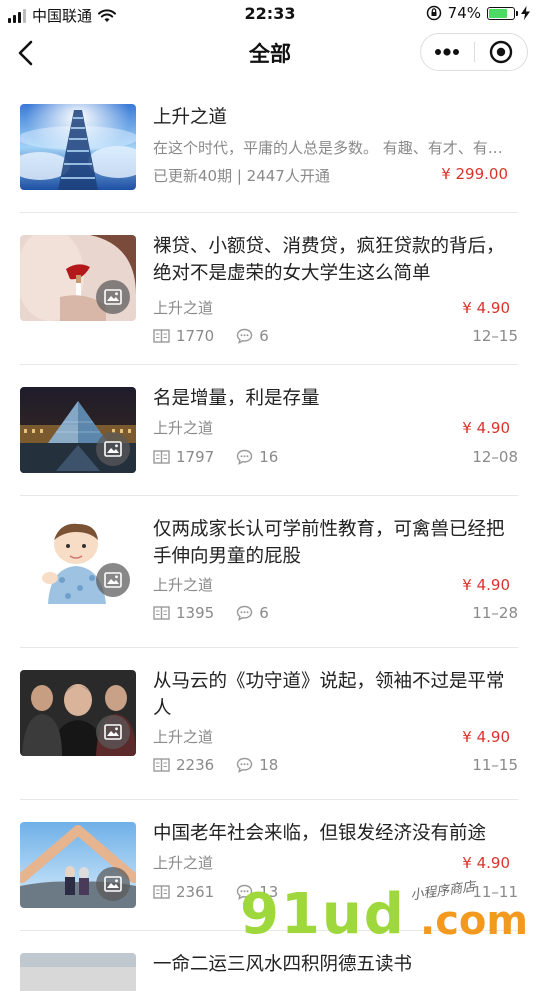 The height and width of the screenshot is (991, 540). I want to click on status-bar: 中国联通 22:33 74%, so click(270, 14).